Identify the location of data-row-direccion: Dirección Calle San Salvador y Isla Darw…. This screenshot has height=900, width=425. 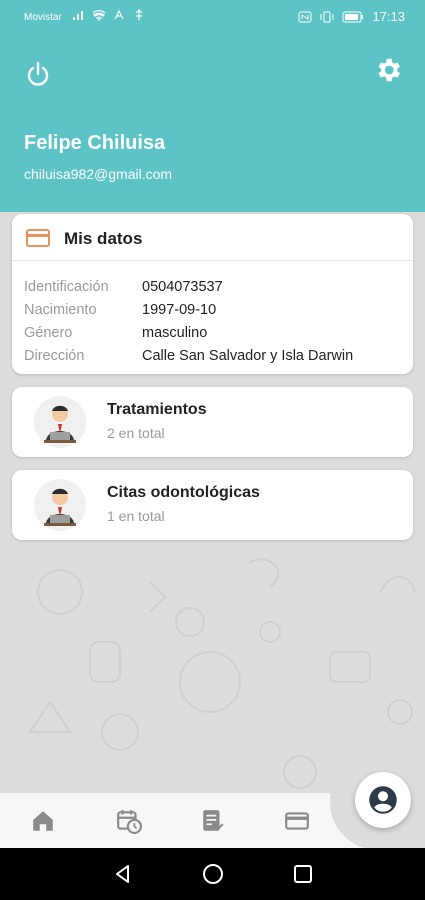
(188, 355).